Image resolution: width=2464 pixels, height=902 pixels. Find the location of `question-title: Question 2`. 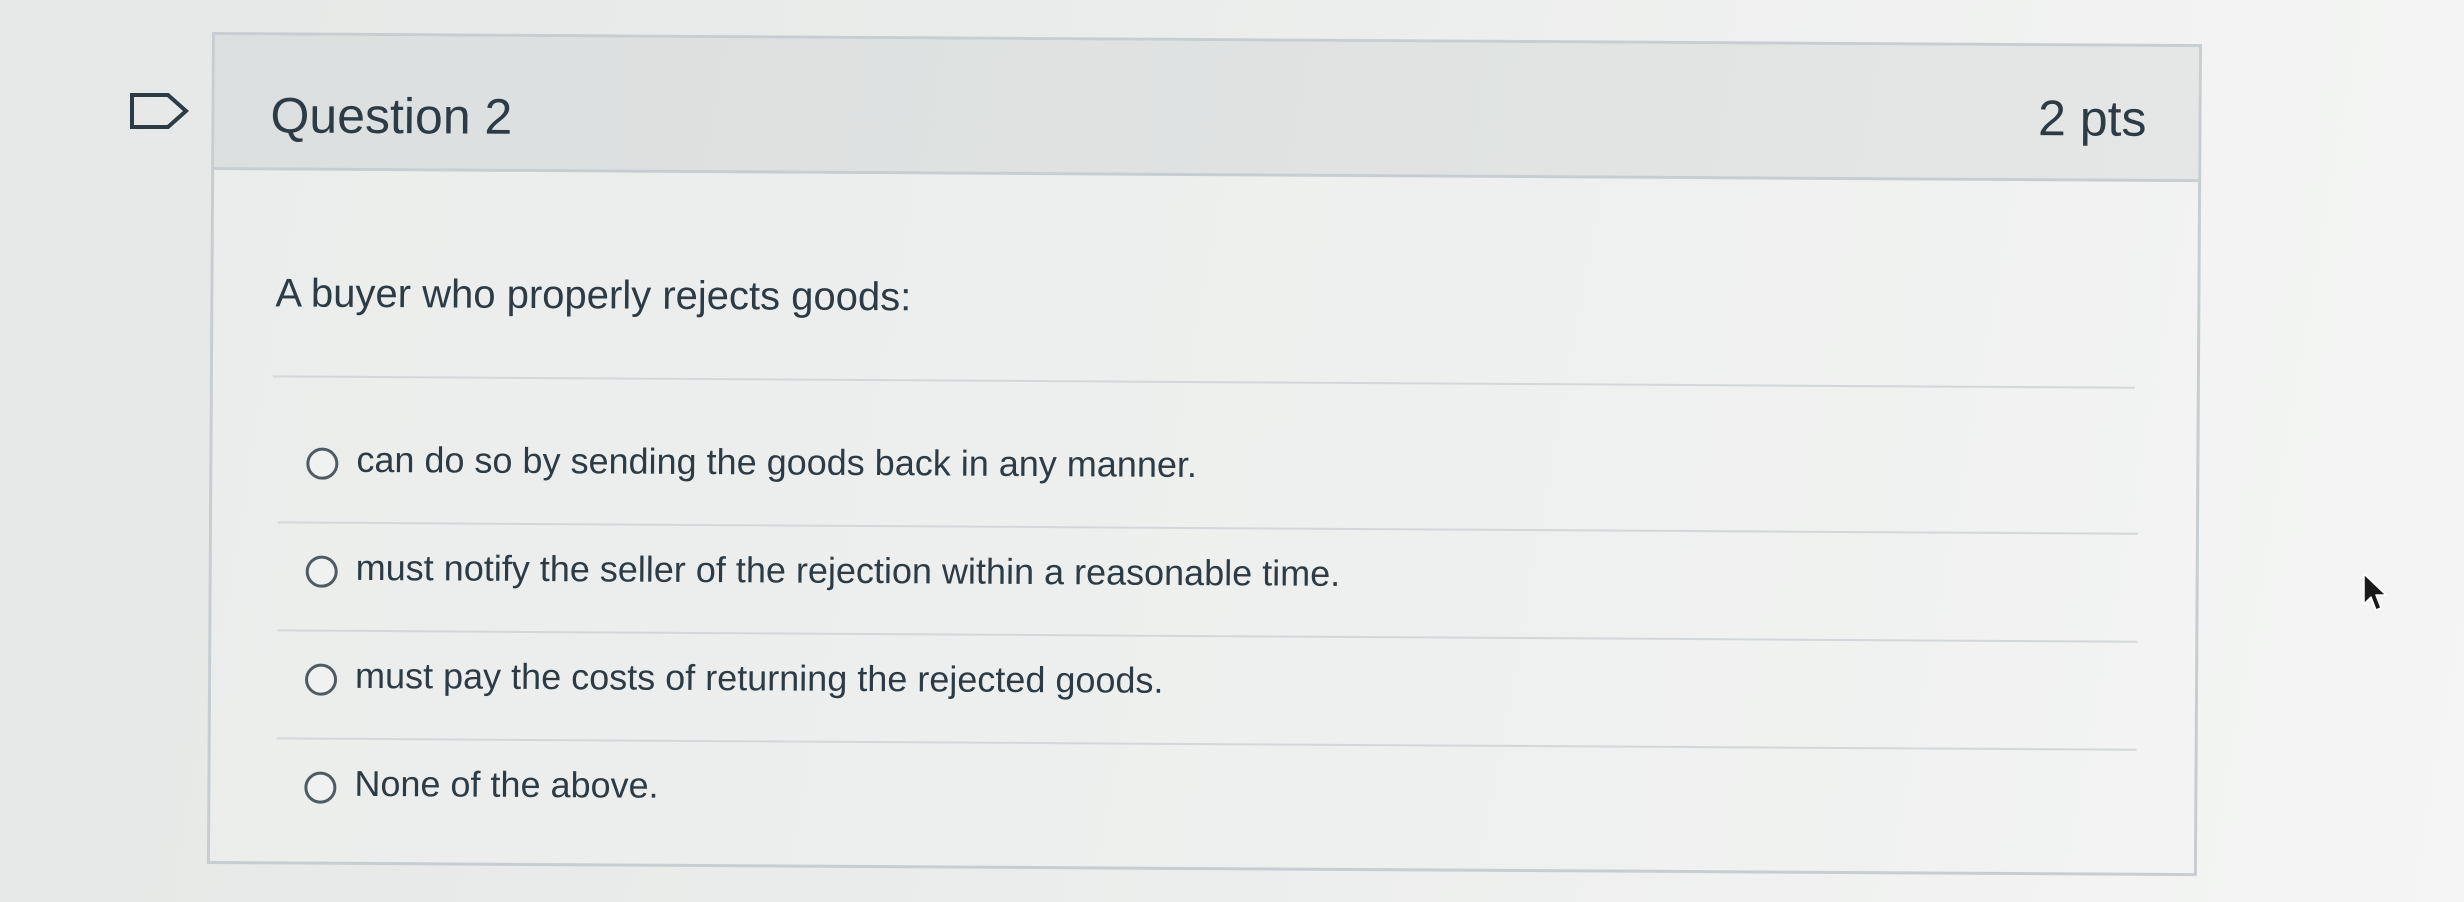

question-title: Question 2 is located at coordinates (391, 116).